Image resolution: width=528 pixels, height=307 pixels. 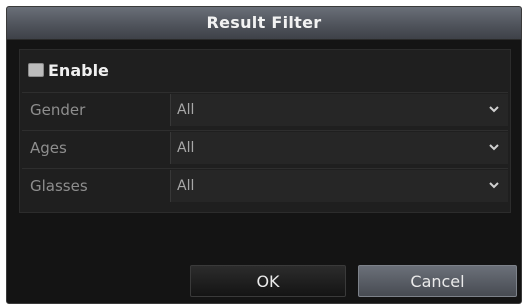 What do you see at coordinates (437, 281) in the screenshot?
I see `cancel-button: Cancel` at bounding box center [437, 281].